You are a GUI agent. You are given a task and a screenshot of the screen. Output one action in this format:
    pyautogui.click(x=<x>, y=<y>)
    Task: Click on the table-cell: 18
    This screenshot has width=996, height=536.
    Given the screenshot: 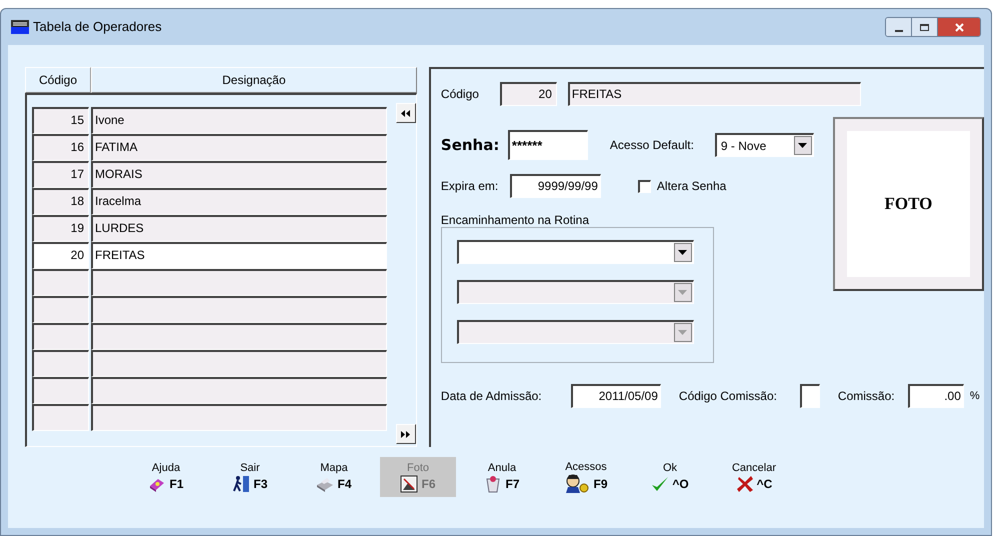 What is the action you would take?
    pyautogui.click(x=60, y=201)
    